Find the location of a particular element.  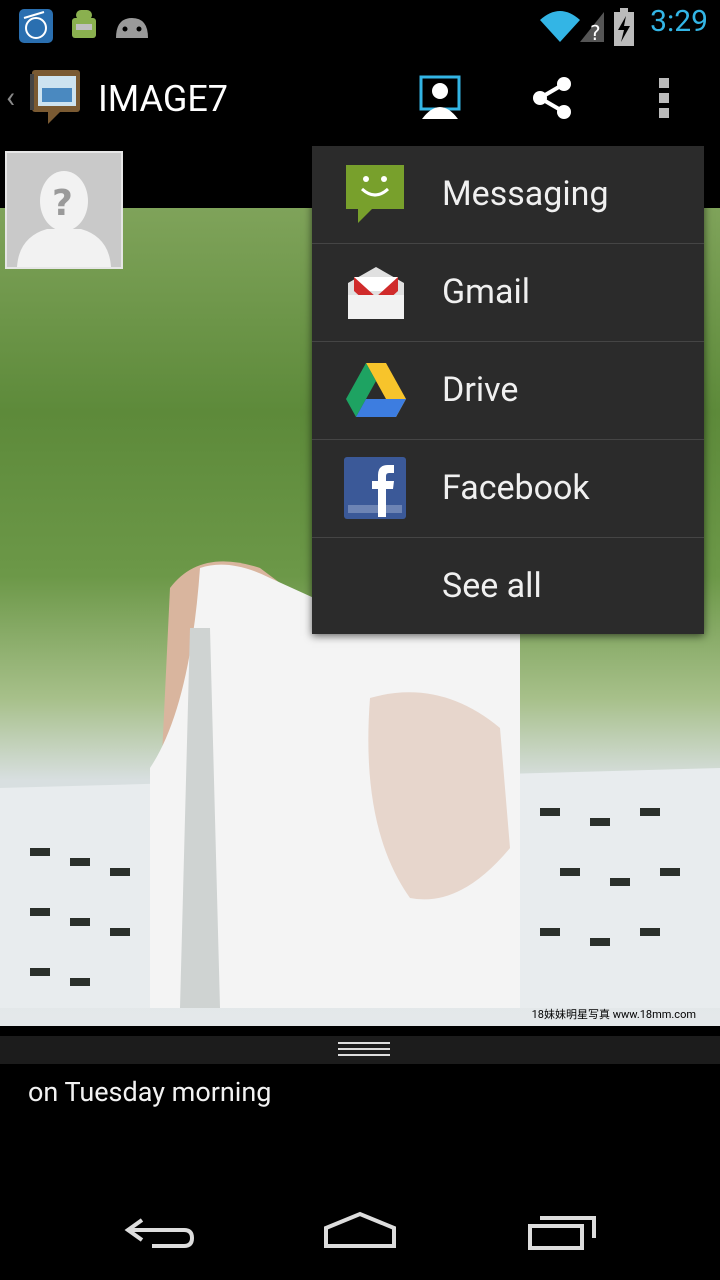

contact-badge-avatar: ? is located at coordinates (64, 210).